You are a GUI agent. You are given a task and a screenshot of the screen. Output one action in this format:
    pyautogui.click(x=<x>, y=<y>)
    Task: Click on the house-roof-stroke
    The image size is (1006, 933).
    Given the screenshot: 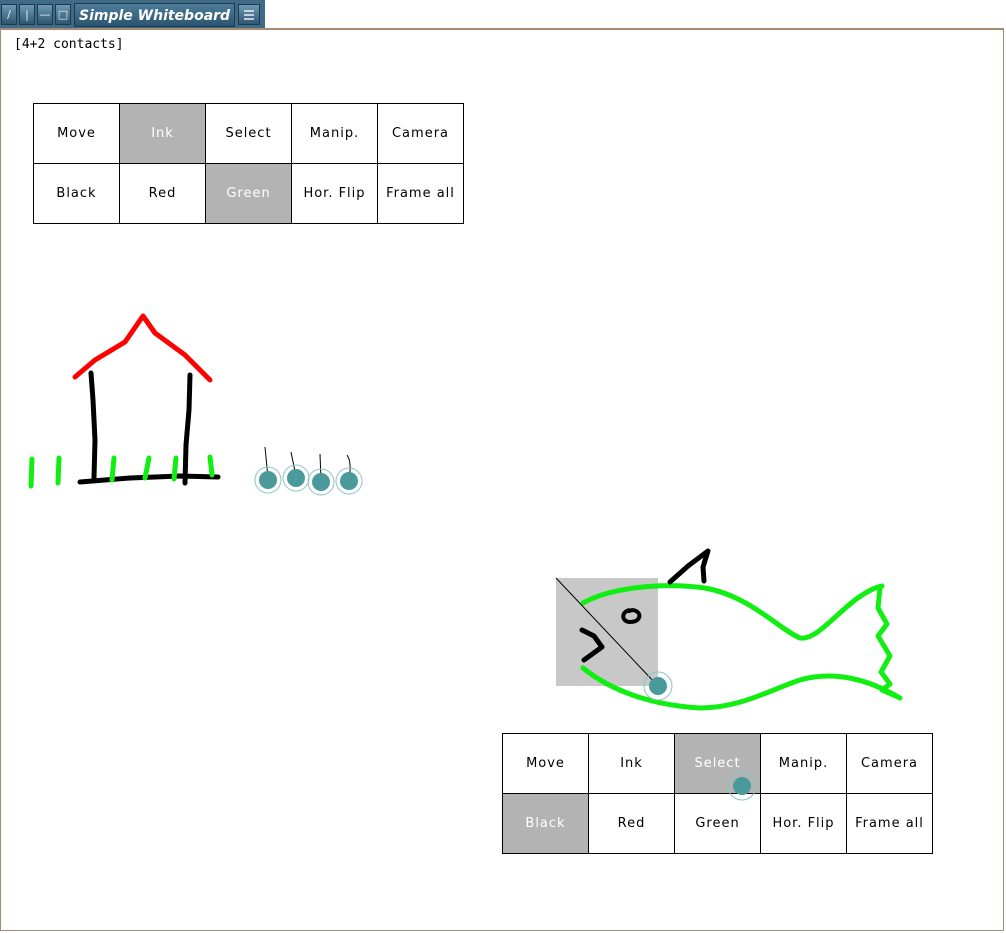 What is the action you would take?
    pyautogui.click(x=142, y=348)
    